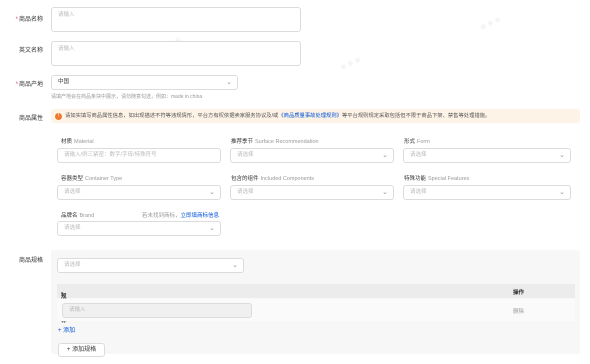 Image resolution: width=590 pixels, height=364 pixels. Describe the element at coordinates (176, 53) in the screenshot. I see `english-name-field: 请输入` at that location.